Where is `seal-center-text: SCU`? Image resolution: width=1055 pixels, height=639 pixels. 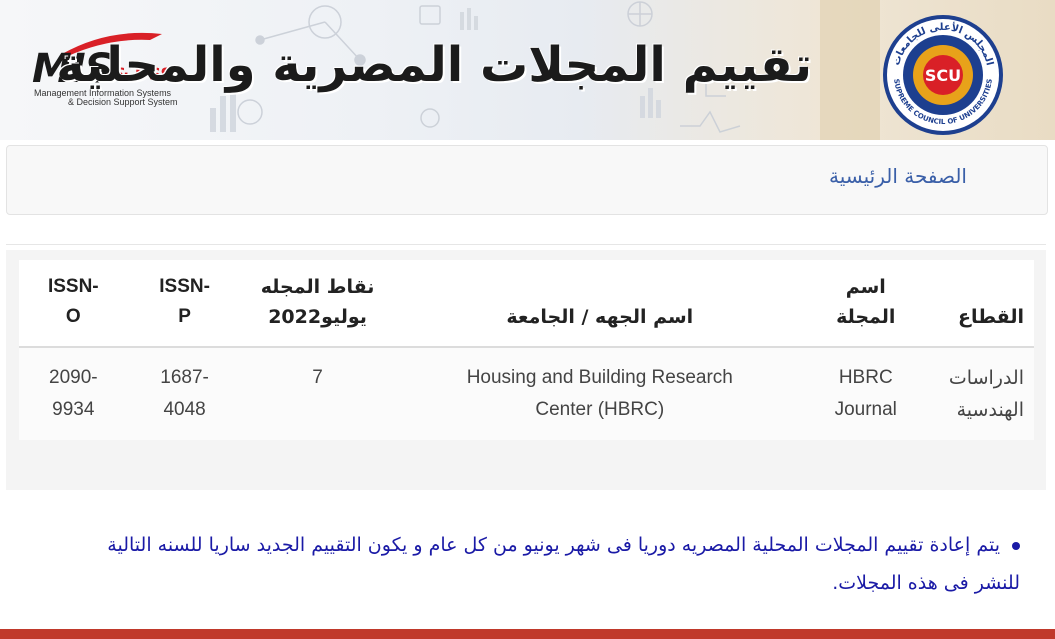 seal-center-text: SCU is located at coordinates (943, 75).